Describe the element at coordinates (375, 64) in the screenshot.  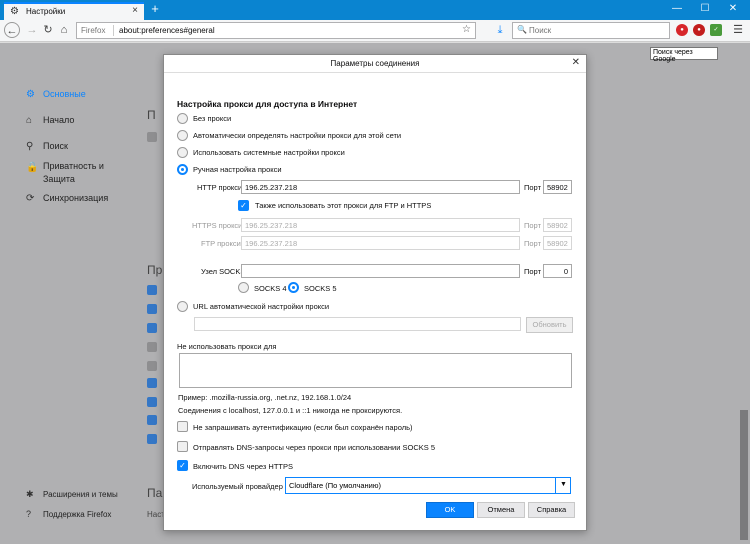
I see `dialog-title: Параметры соединения` at that location.